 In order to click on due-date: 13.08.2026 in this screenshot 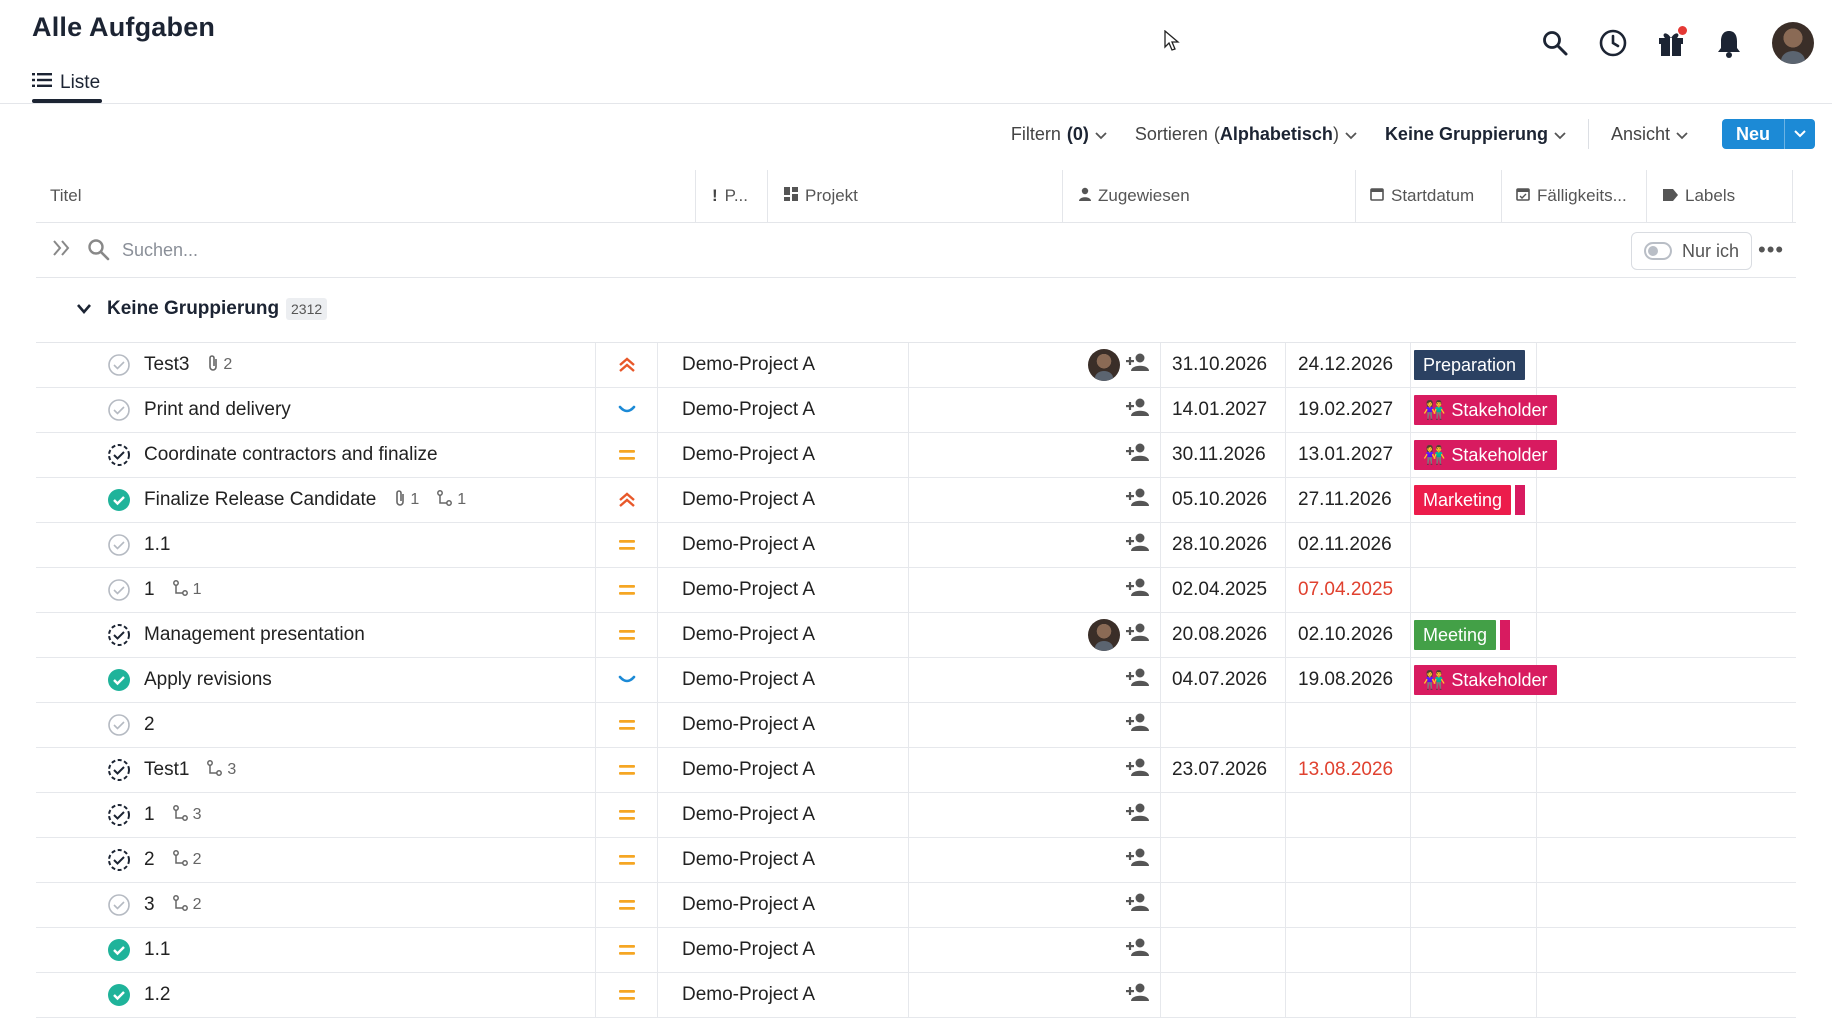, I will do `click(1345, 770)`.